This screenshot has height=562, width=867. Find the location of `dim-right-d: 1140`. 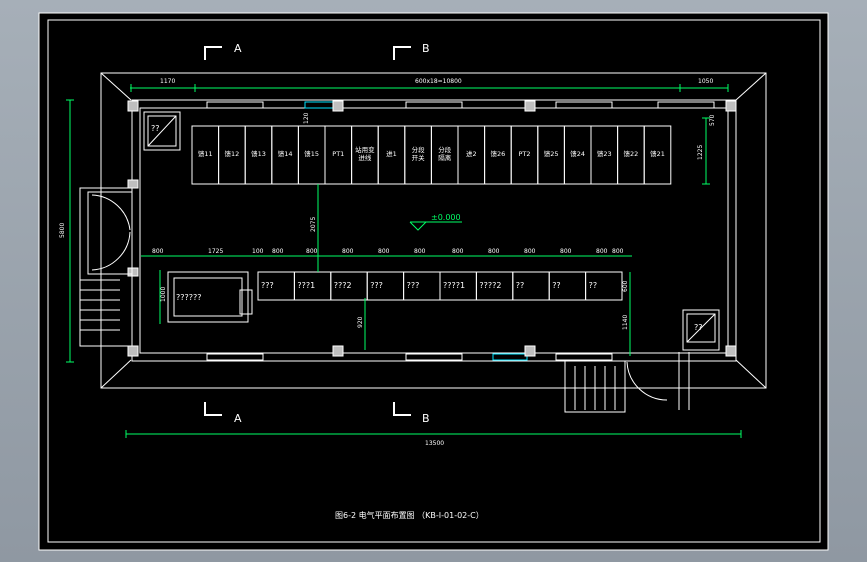

dim-right-d: 1140 is located at coordinates (625, 322).